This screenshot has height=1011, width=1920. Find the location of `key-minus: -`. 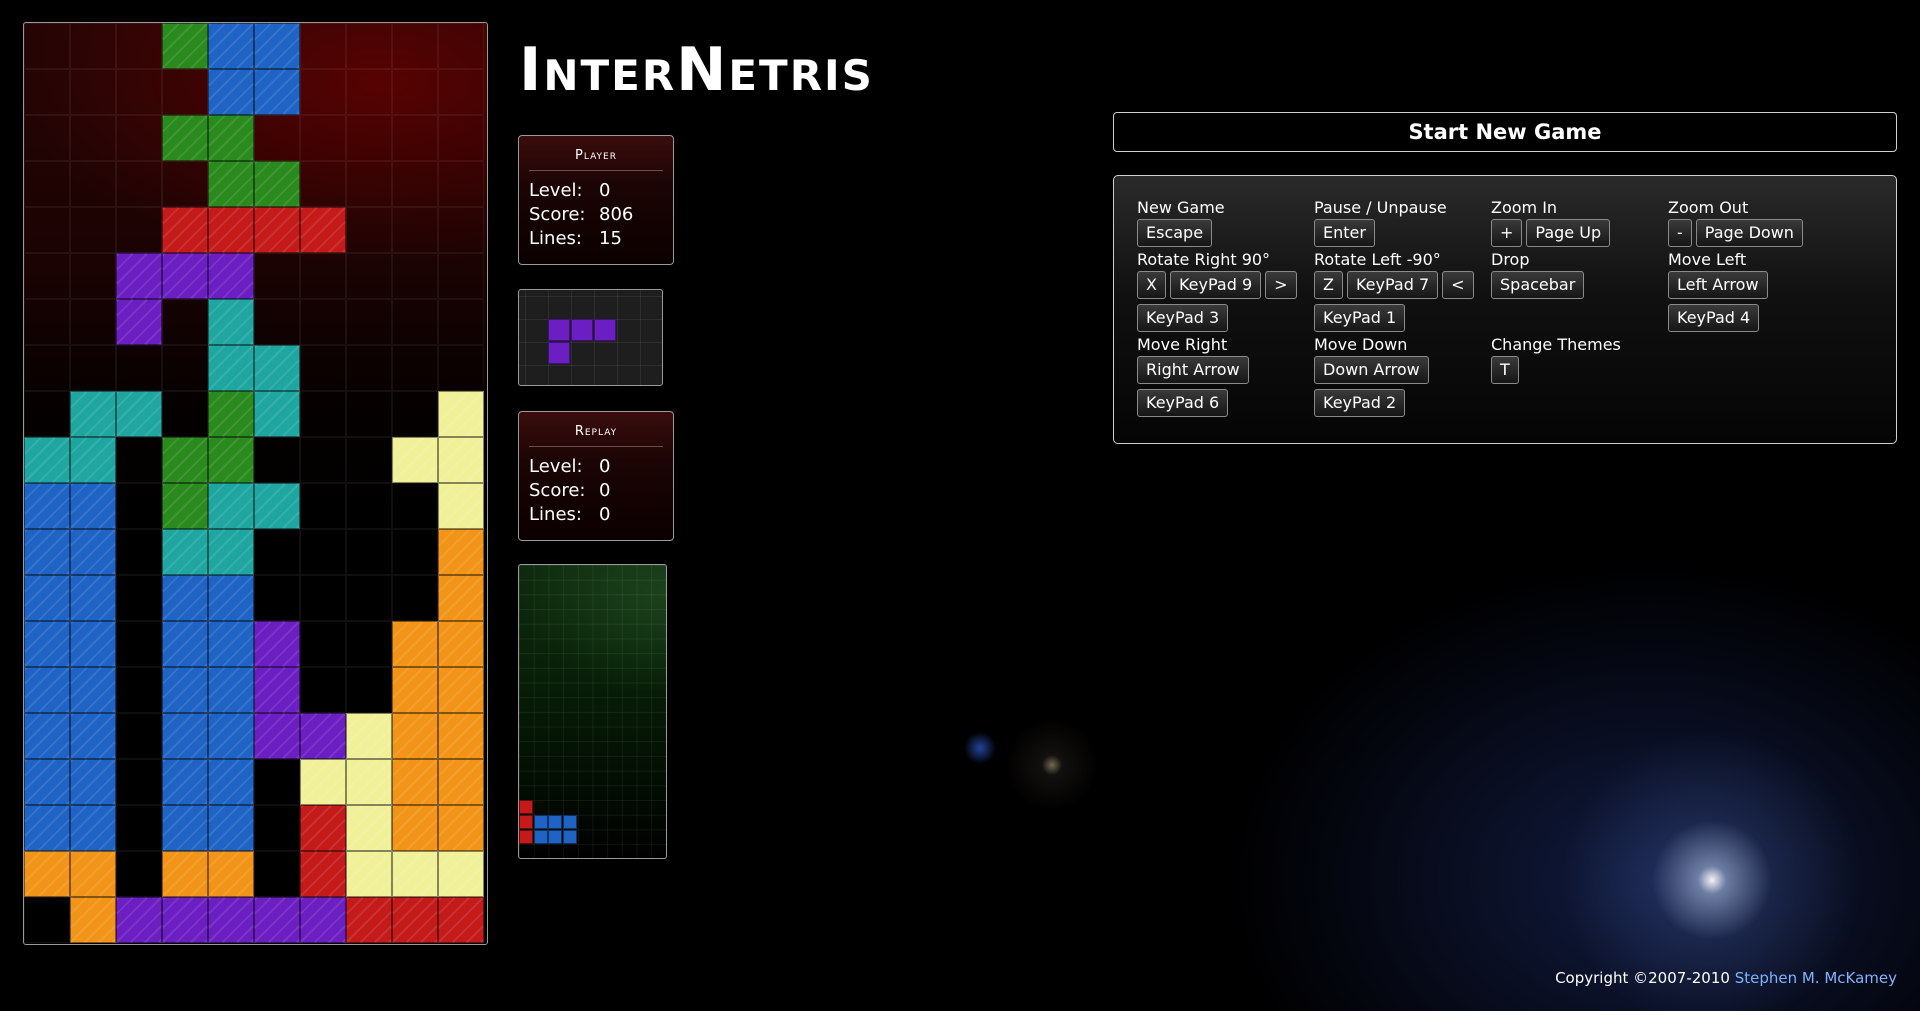

key-minus: - is located at coordinates (1680, 233).